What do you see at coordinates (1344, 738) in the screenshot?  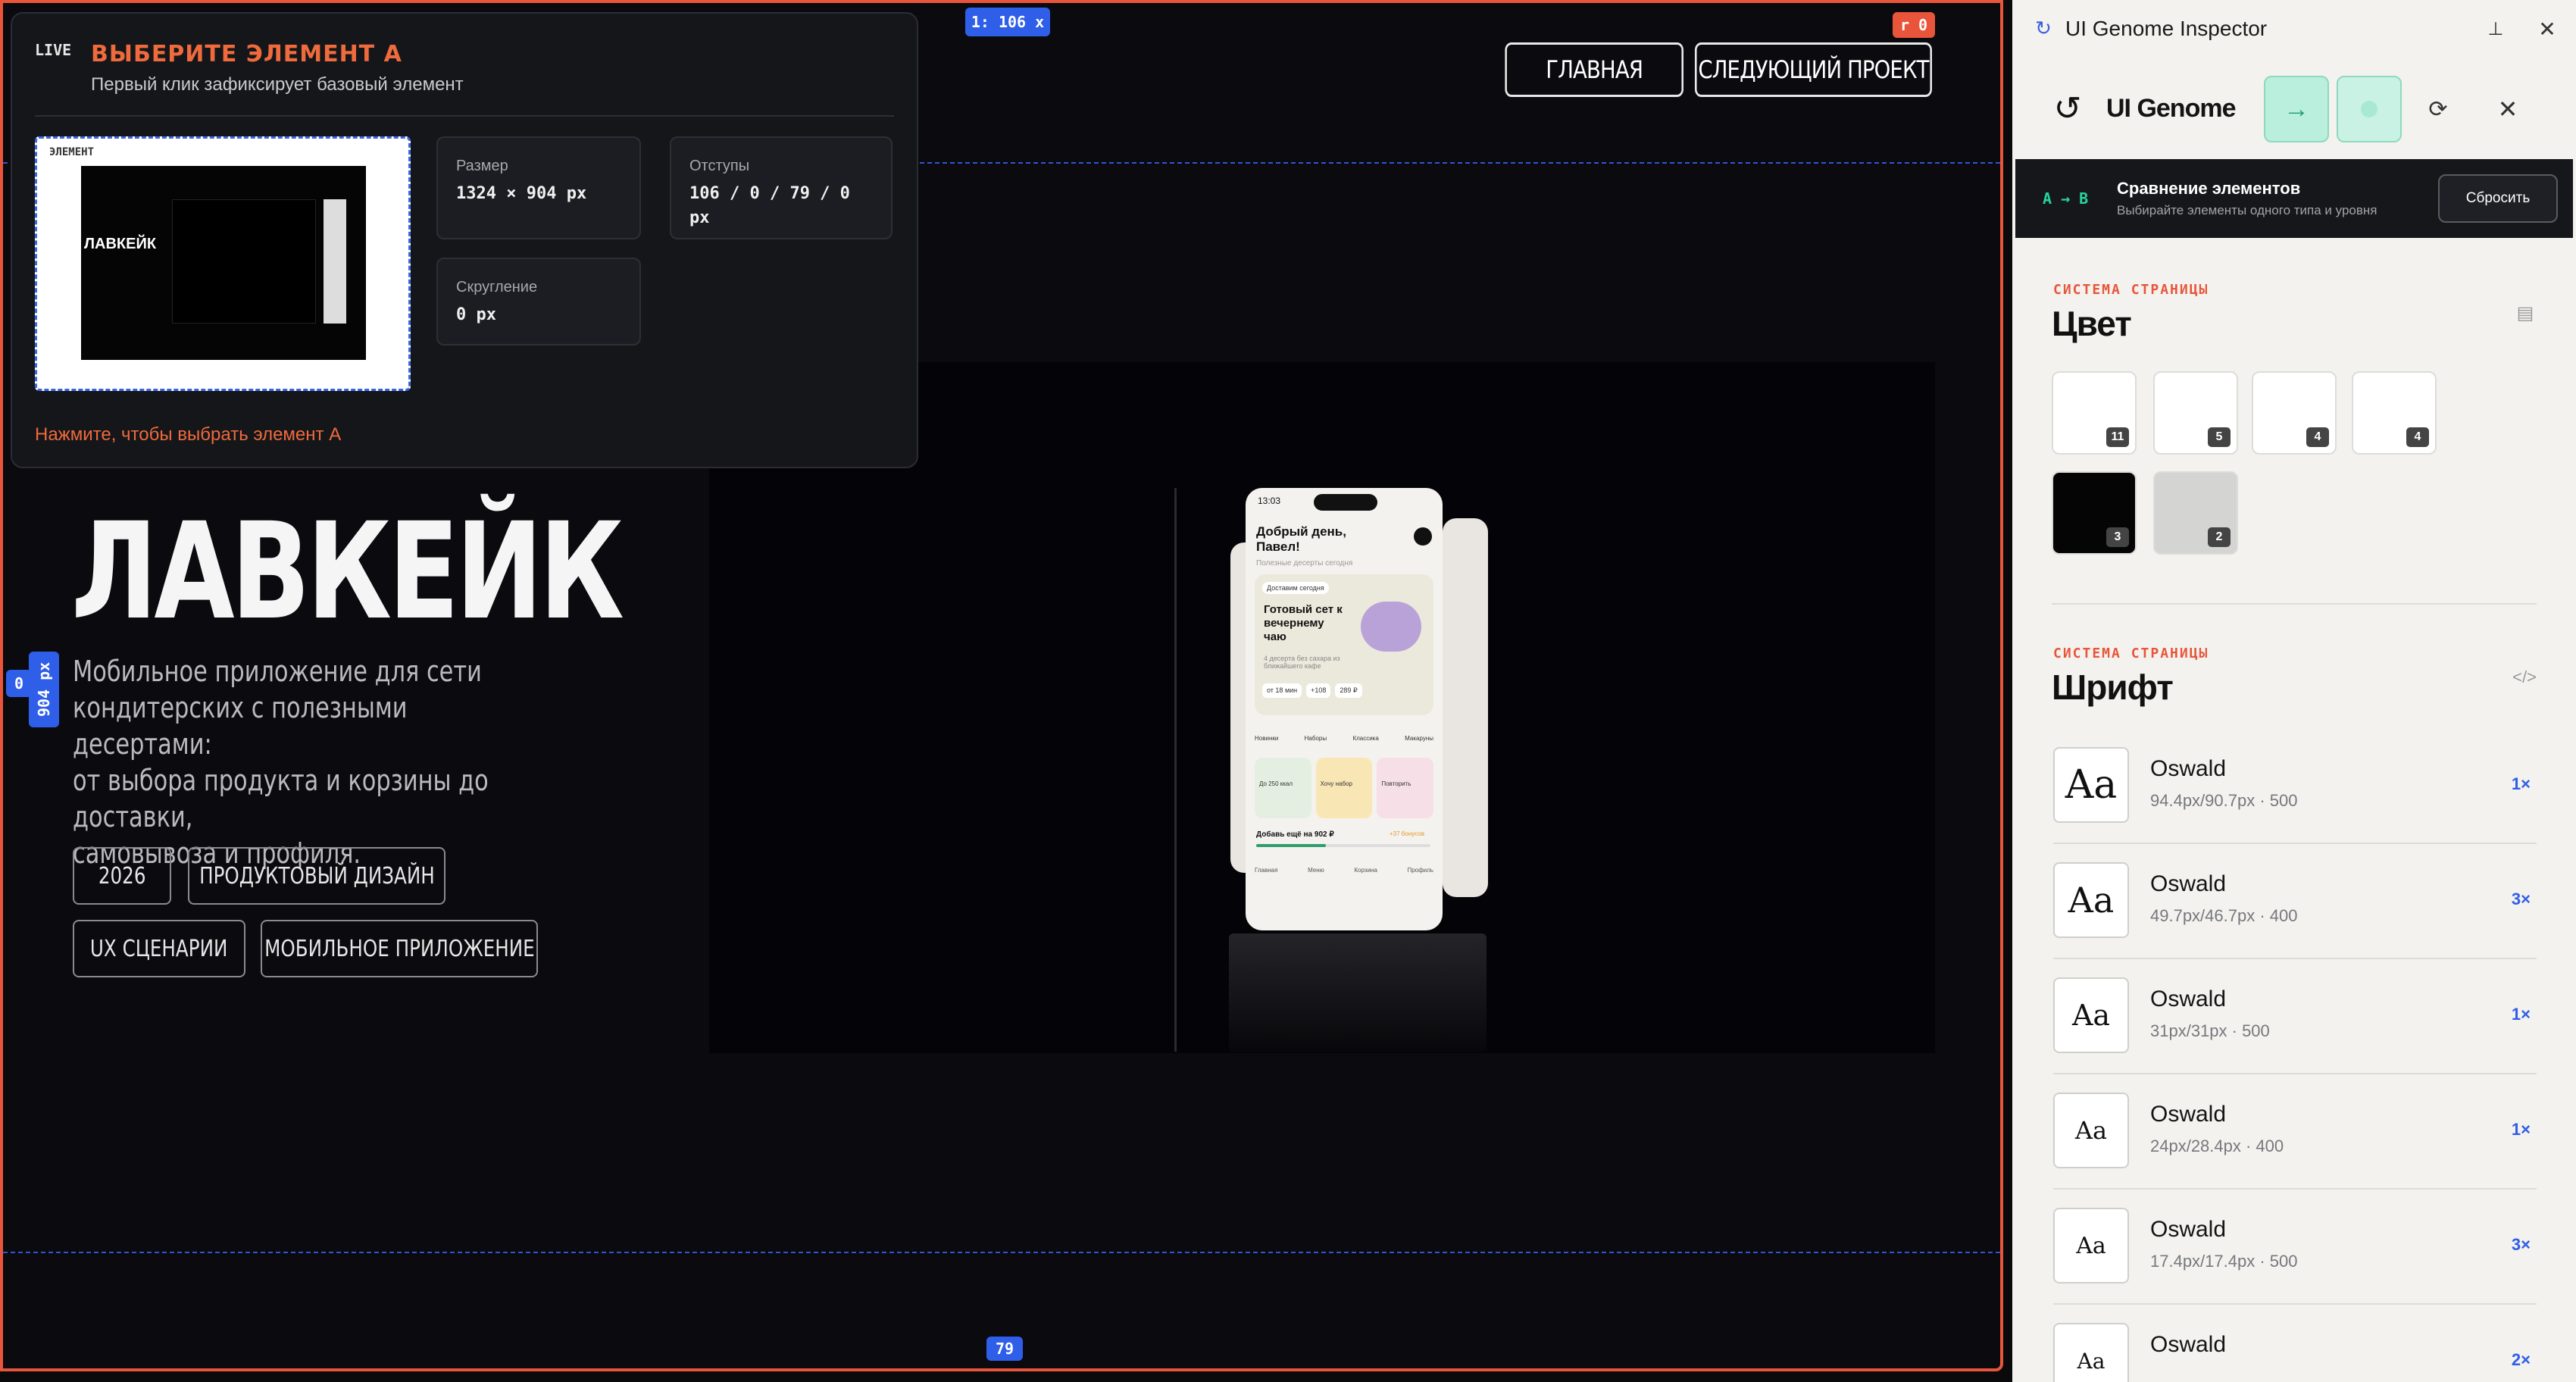 I see `phone-categories: Новинки Наборы Классика Макаруны` at bounding box center [1344, 738].